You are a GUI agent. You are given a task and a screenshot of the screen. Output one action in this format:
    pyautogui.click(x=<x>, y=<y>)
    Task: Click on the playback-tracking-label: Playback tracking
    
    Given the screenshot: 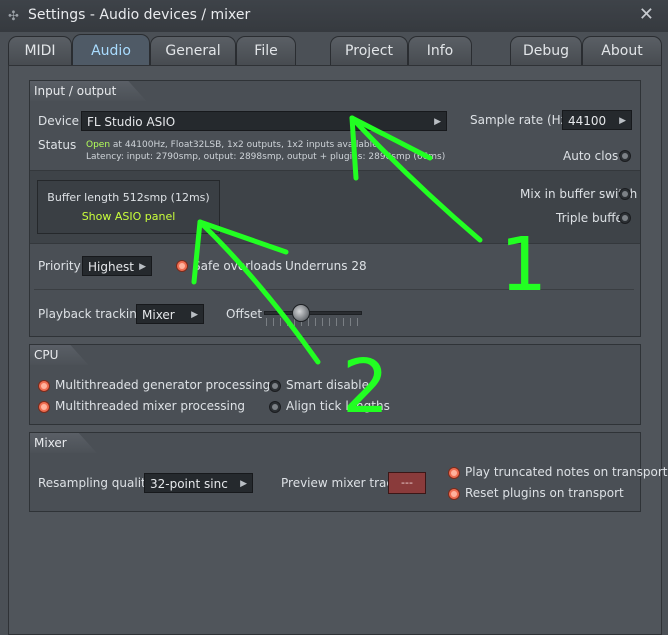 What is the action you would take?
    pyautogui.click(x=91, y=314)
    